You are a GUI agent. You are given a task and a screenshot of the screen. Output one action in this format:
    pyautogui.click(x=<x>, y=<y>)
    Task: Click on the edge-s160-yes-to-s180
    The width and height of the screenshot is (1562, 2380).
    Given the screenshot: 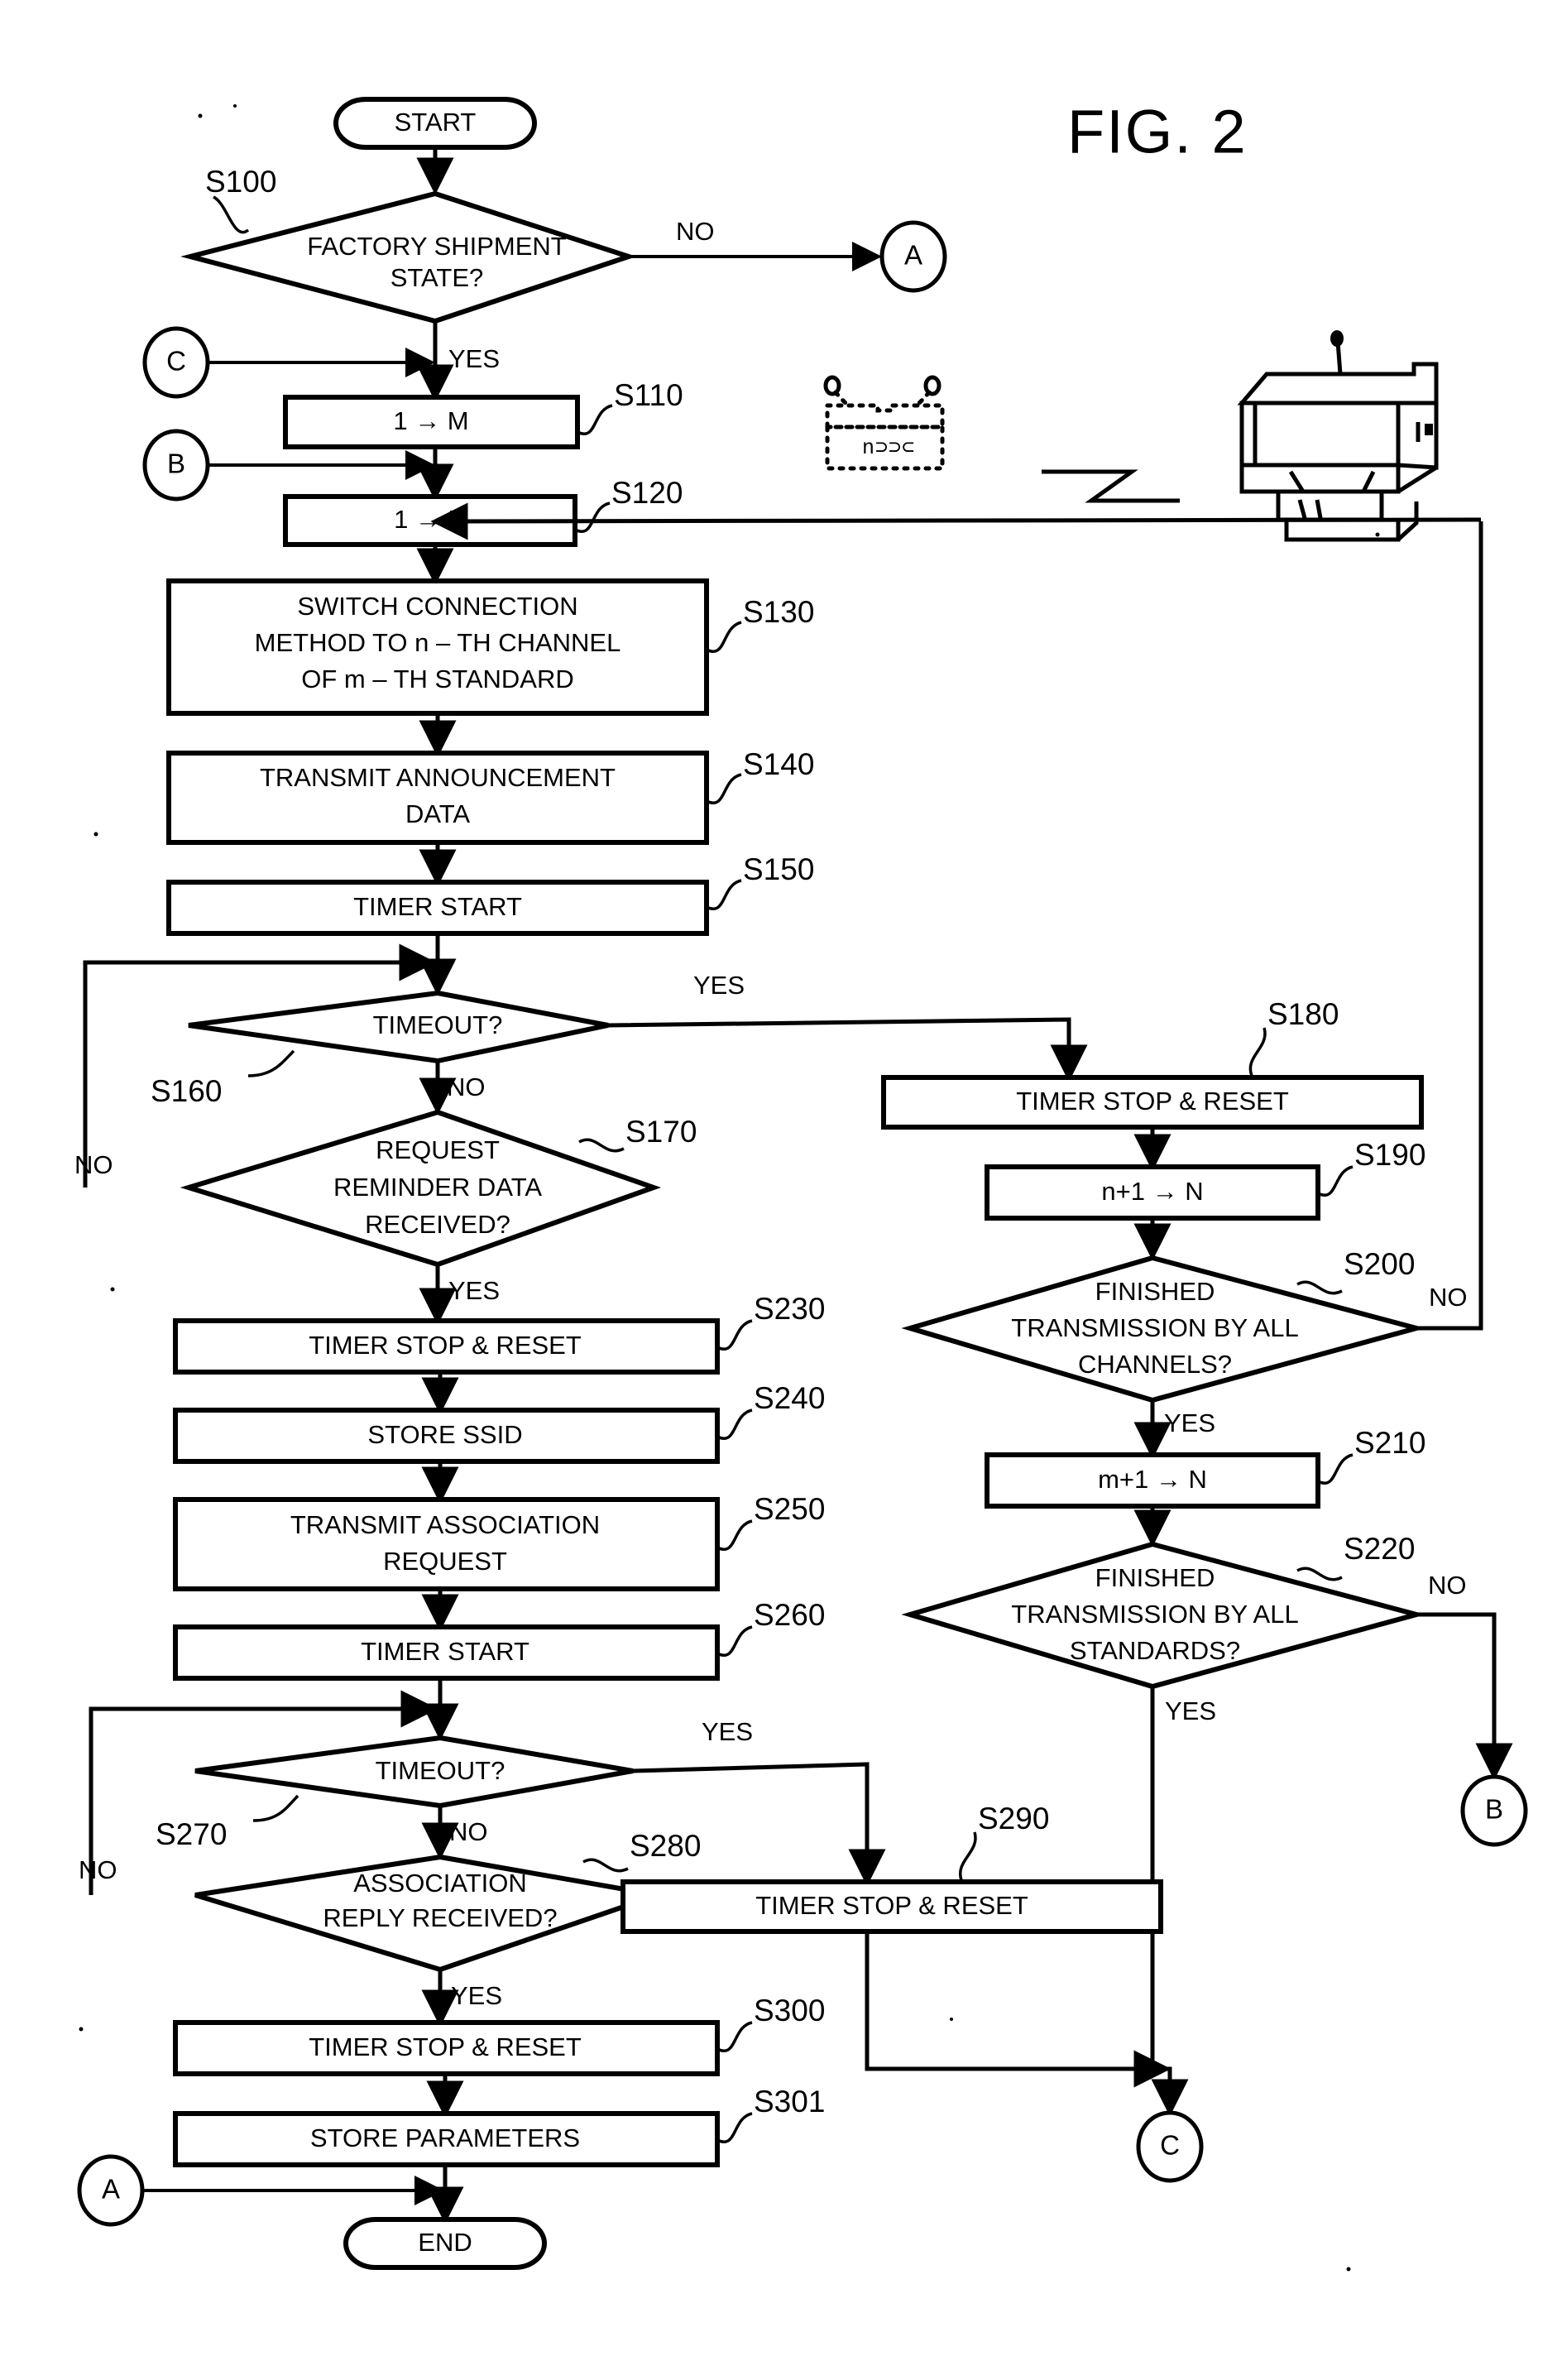 What is the action you would take?
    pyautogui.click(x=847, y=1049)
    